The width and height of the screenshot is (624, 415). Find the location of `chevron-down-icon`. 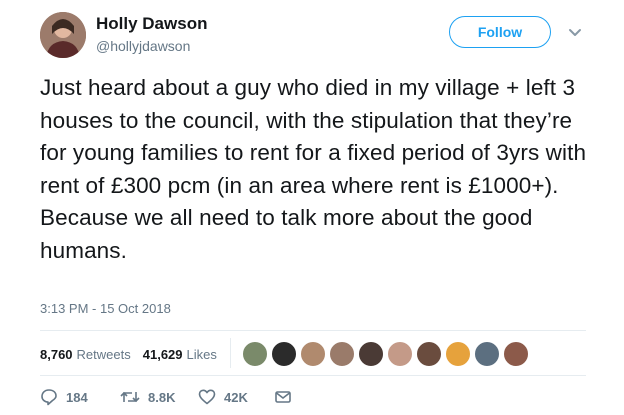

chevron-down-icon is located at coordinates (575, 30).